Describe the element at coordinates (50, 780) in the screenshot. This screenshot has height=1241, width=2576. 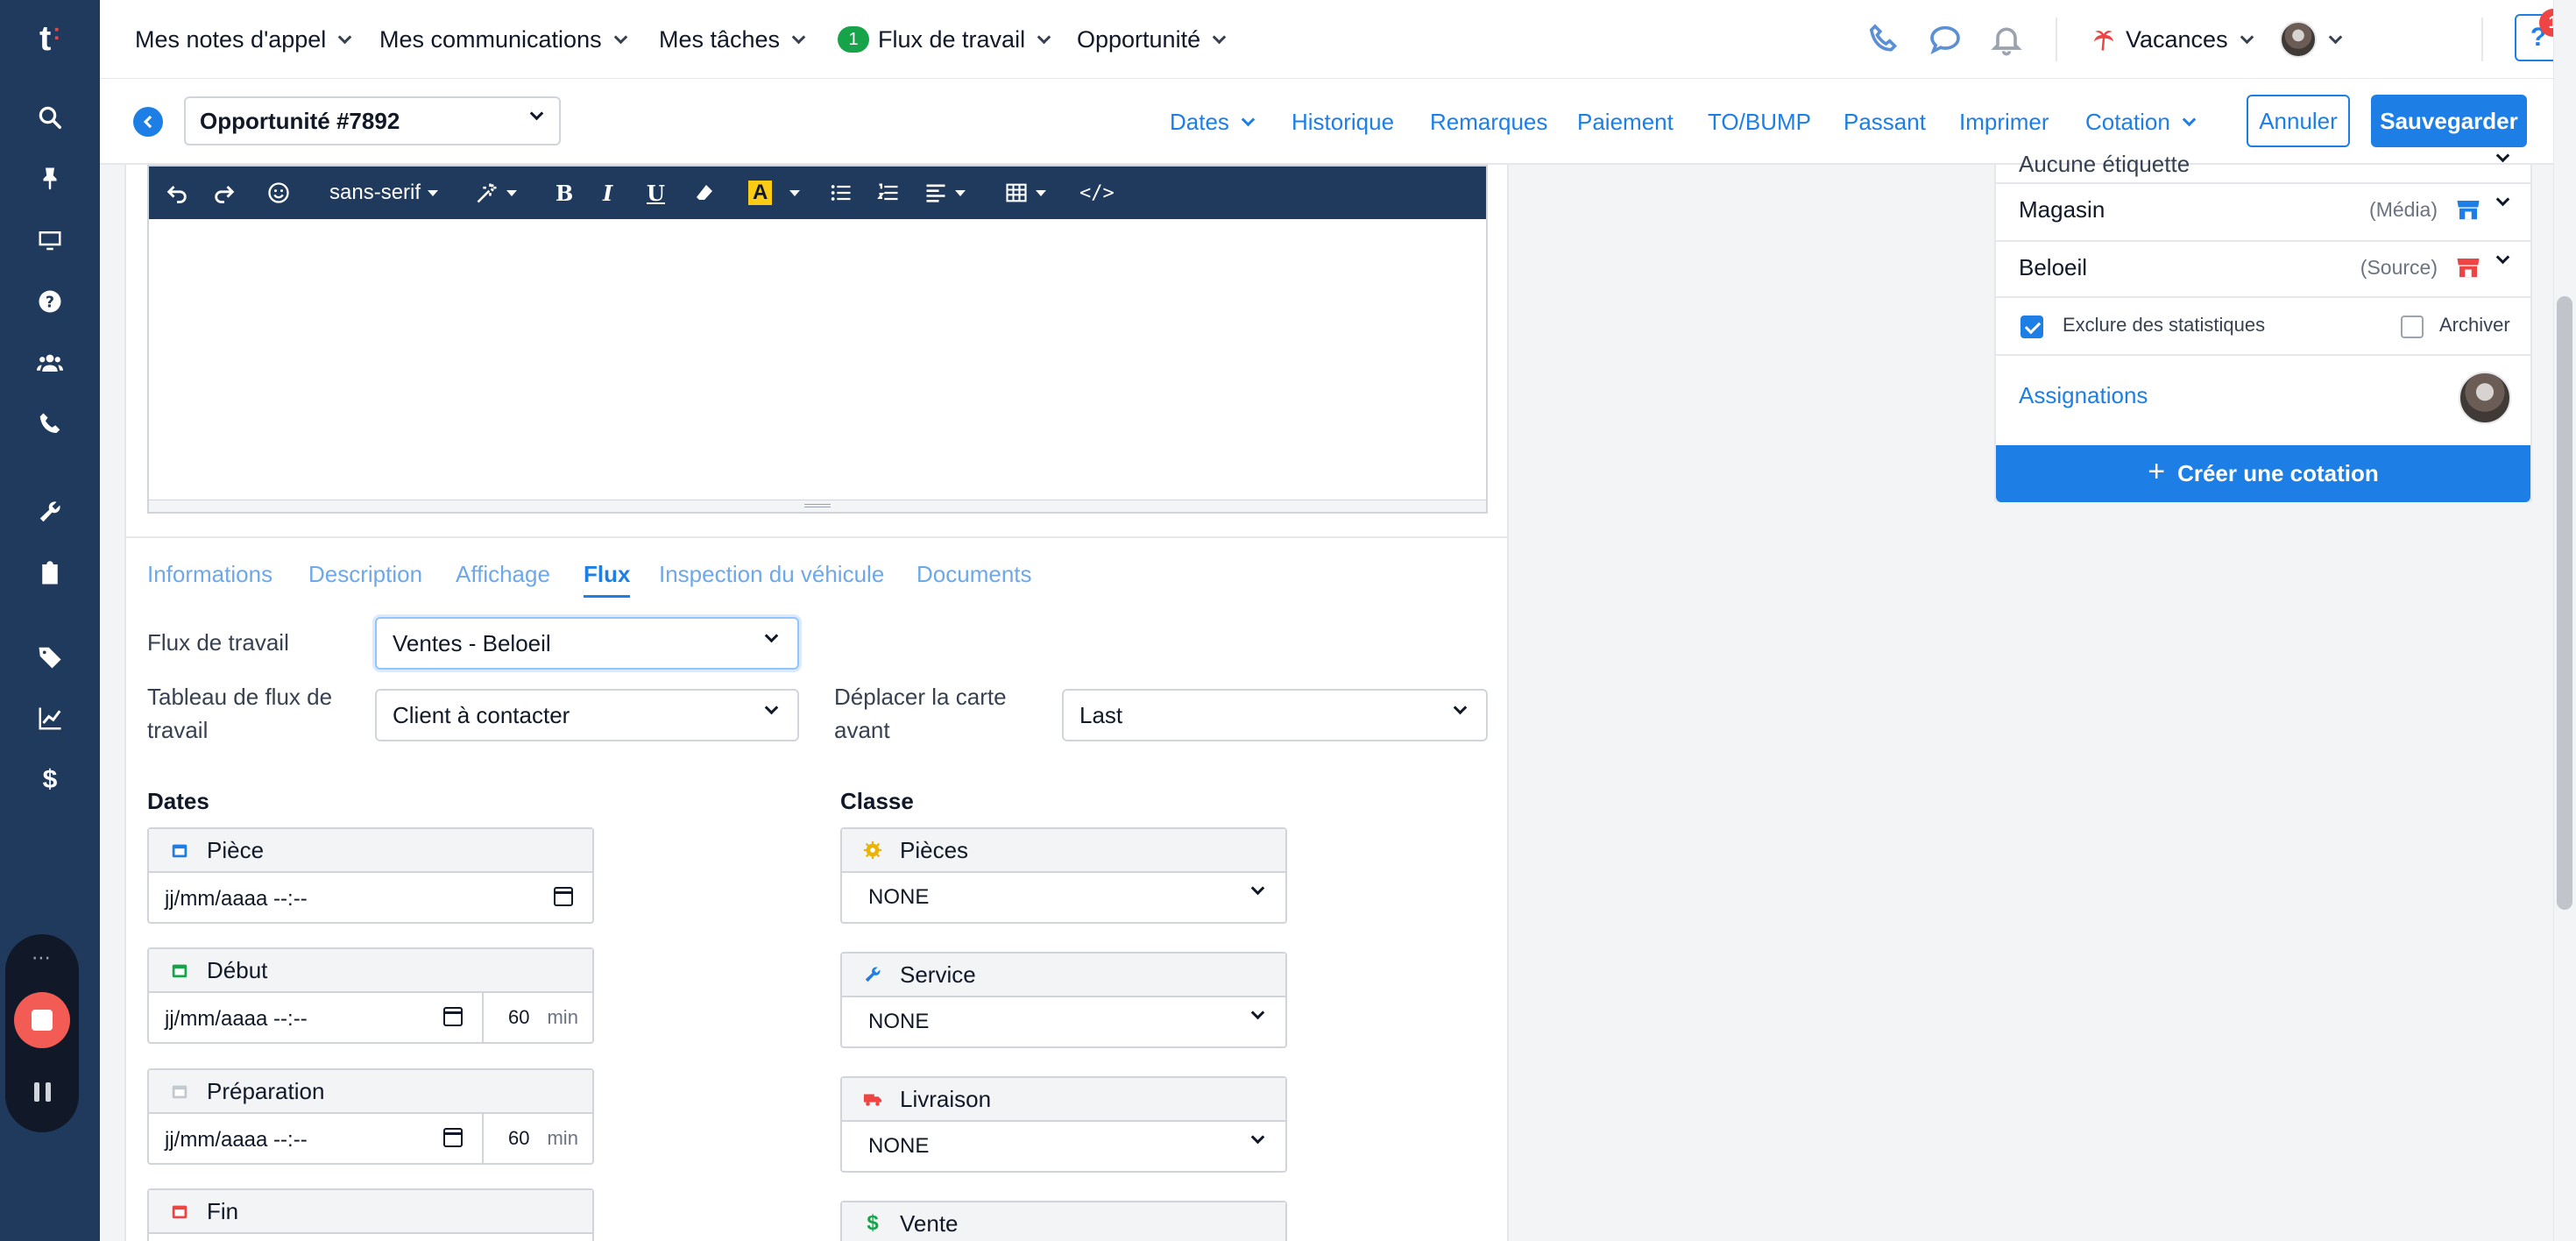
I see `dollar-icon: $` at that location.